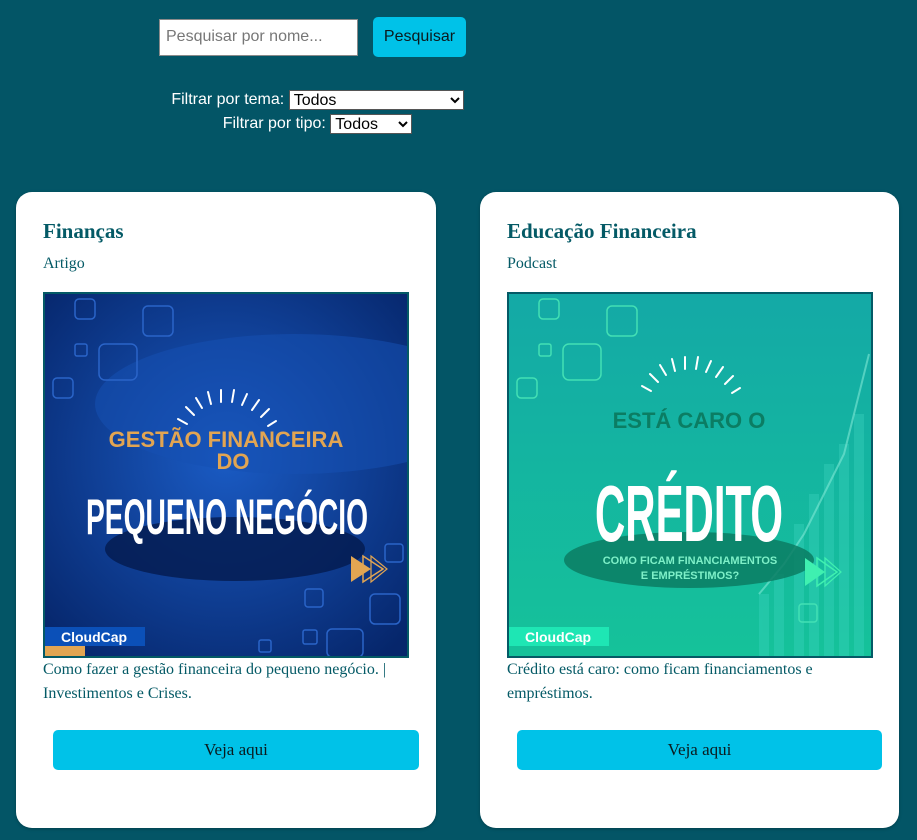 The image size is (917, 840). I want to click on filter-tipo-row: Filtrar por tipo: Todos, so click(317, 124).